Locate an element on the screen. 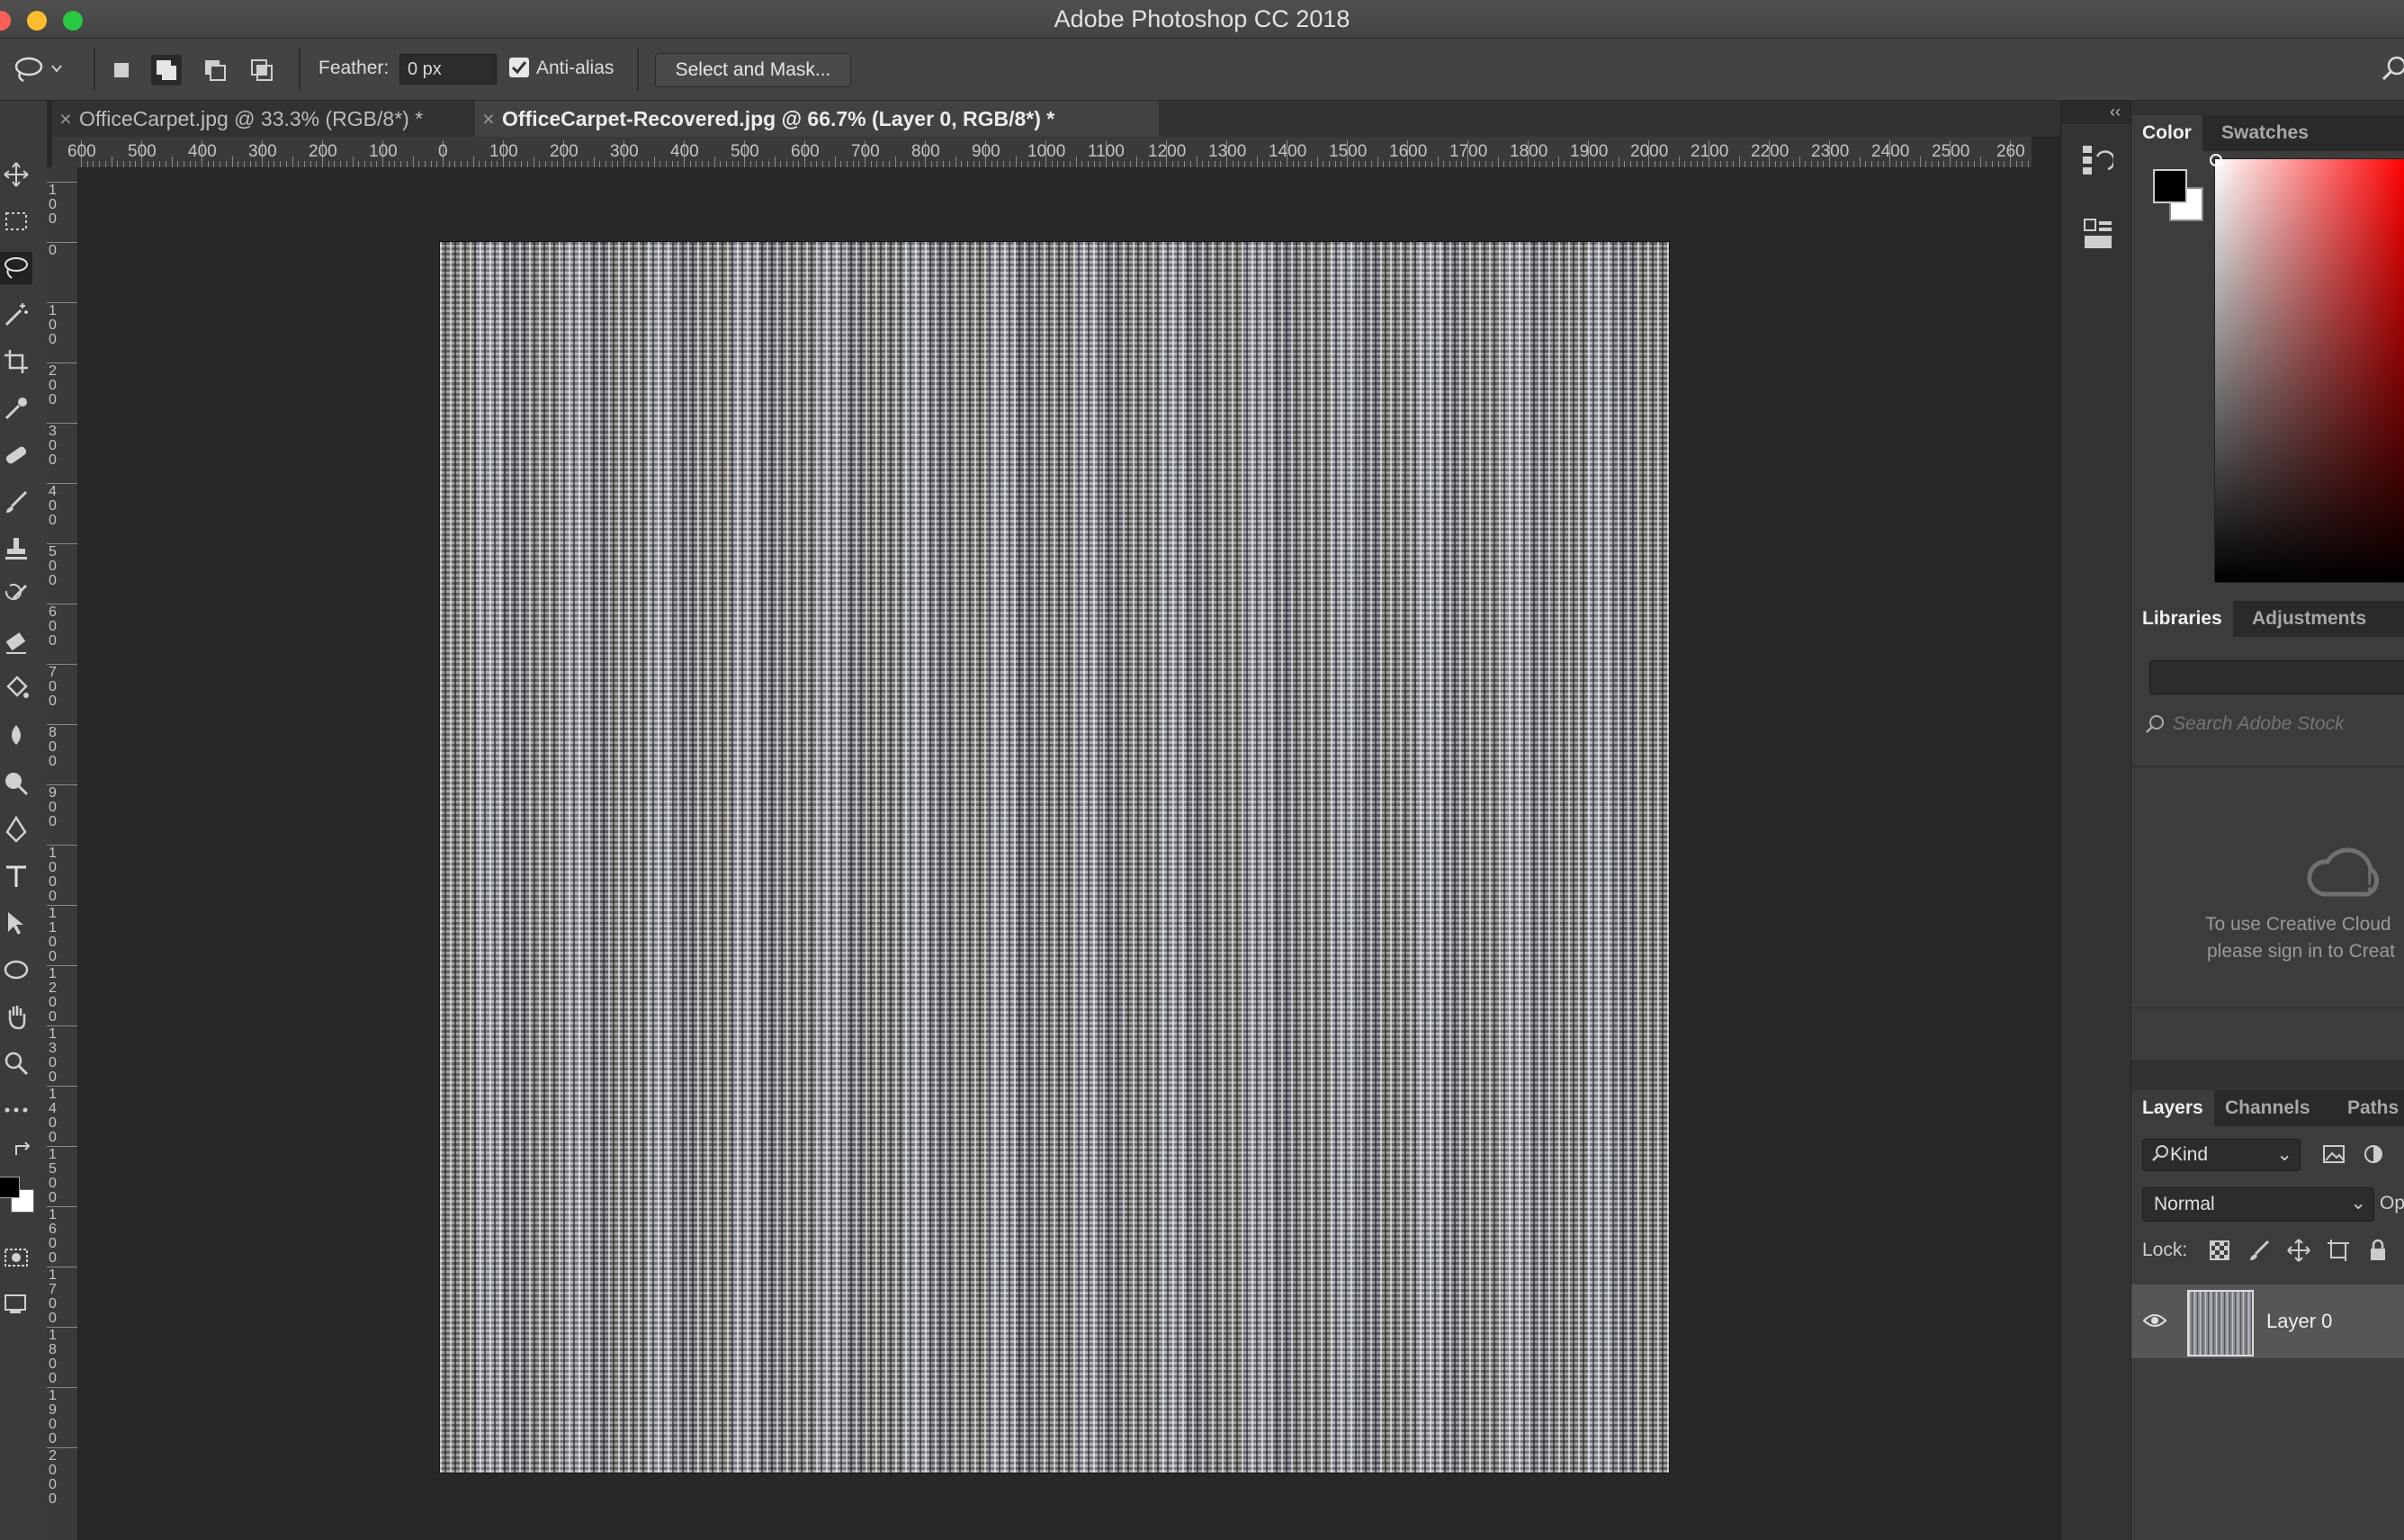  lock-transparent-pixels-icon is located at coordinates (2219, 1252).